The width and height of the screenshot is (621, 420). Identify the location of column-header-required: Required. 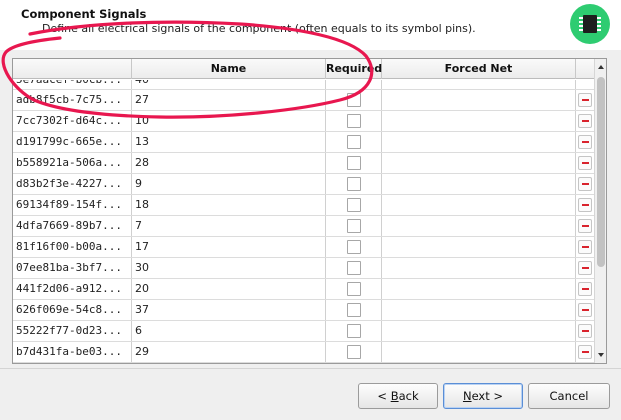
(354, 69).